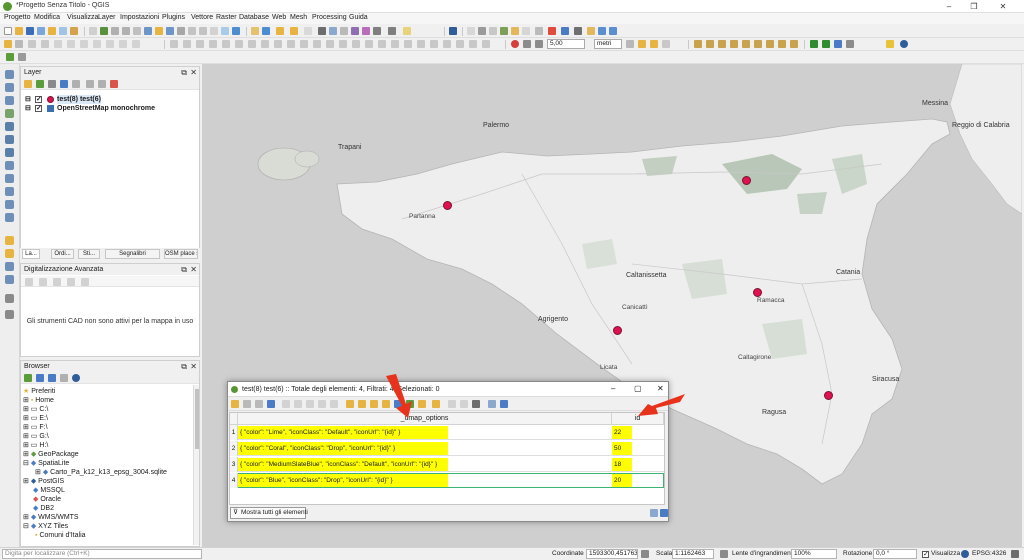 The image size is (1024, 560). Describe the element at coordinates (377, 31) in the screenshot. I see `measure-icon` at that location.